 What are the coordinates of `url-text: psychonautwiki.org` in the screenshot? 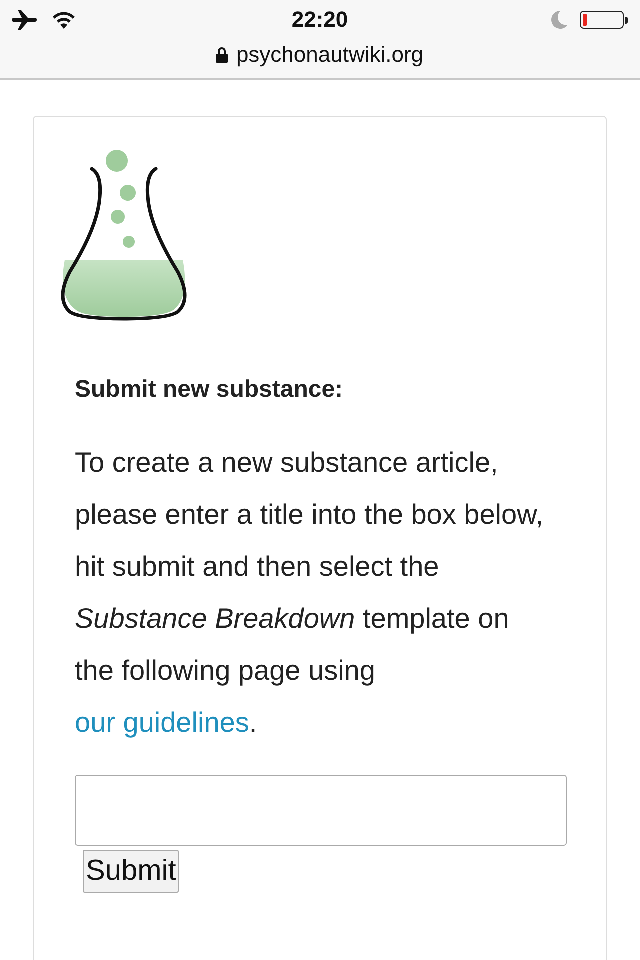 It's located at (330, 55).